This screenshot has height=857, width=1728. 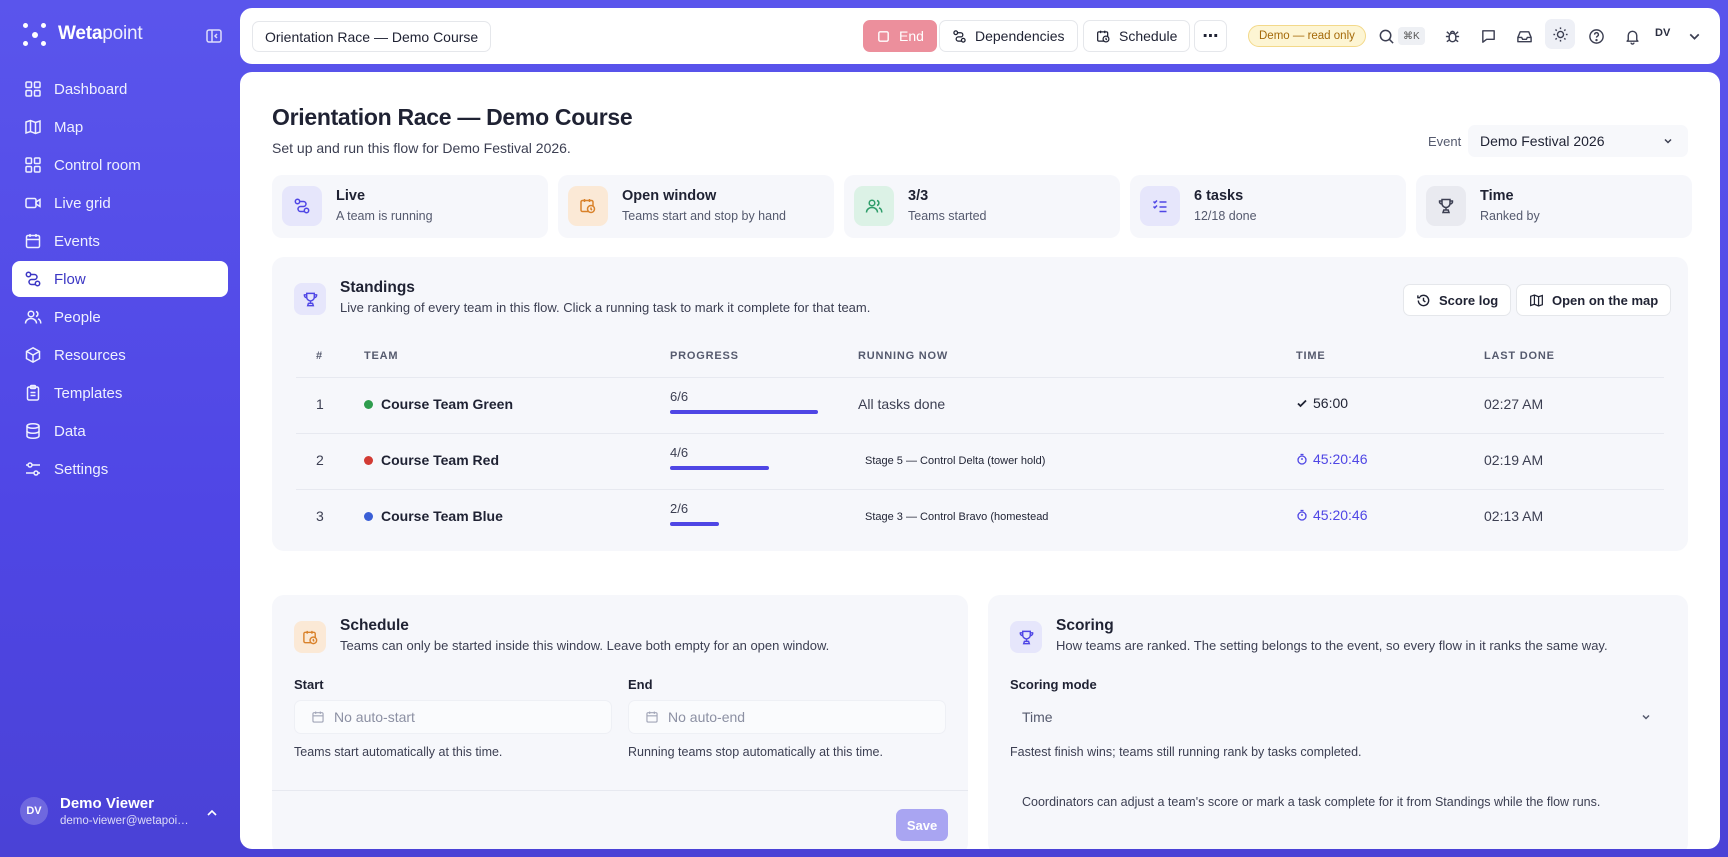 I want to click on dashboard-icon, so click(x=33, y=89).